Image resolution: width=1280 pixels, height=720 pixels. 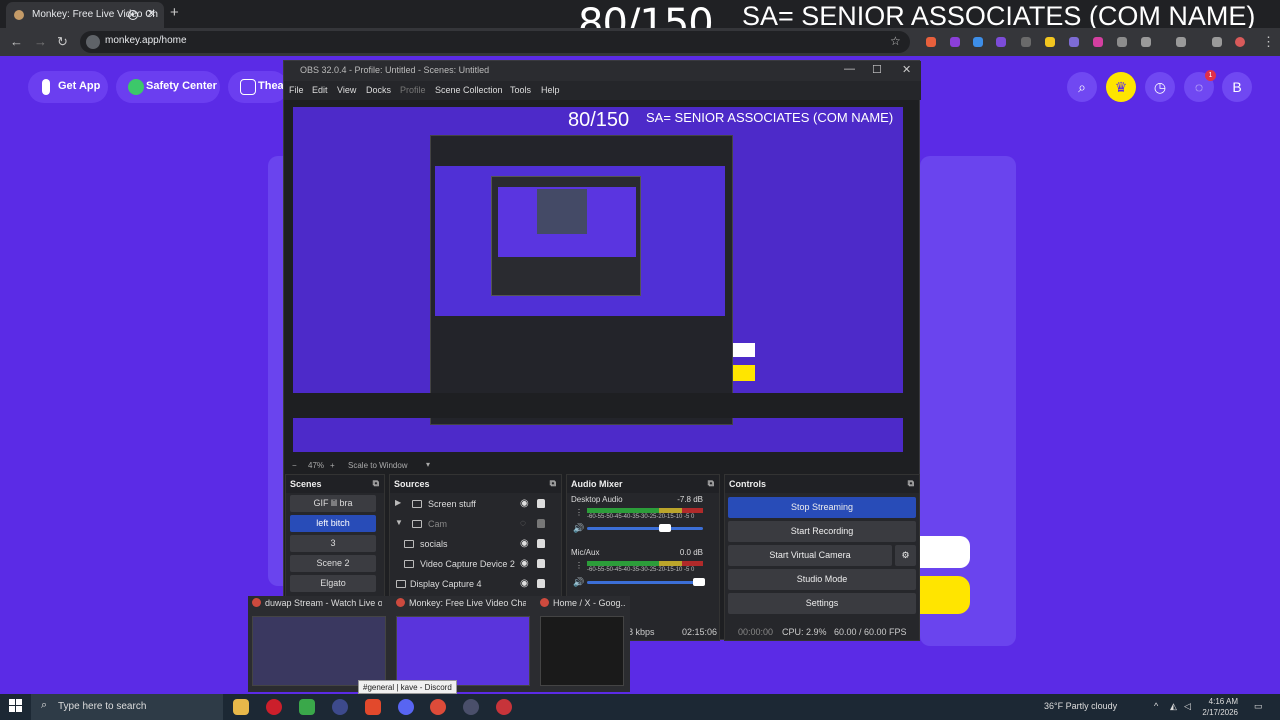 I want to click on site-info-icon, so click(x=93, y=42).